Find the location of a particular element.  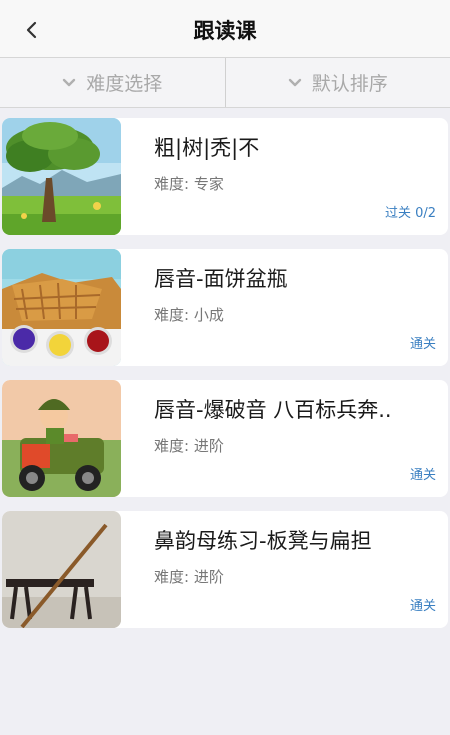

difficulty-filter-label: 难度选择 is located at coordinates (124, 84).